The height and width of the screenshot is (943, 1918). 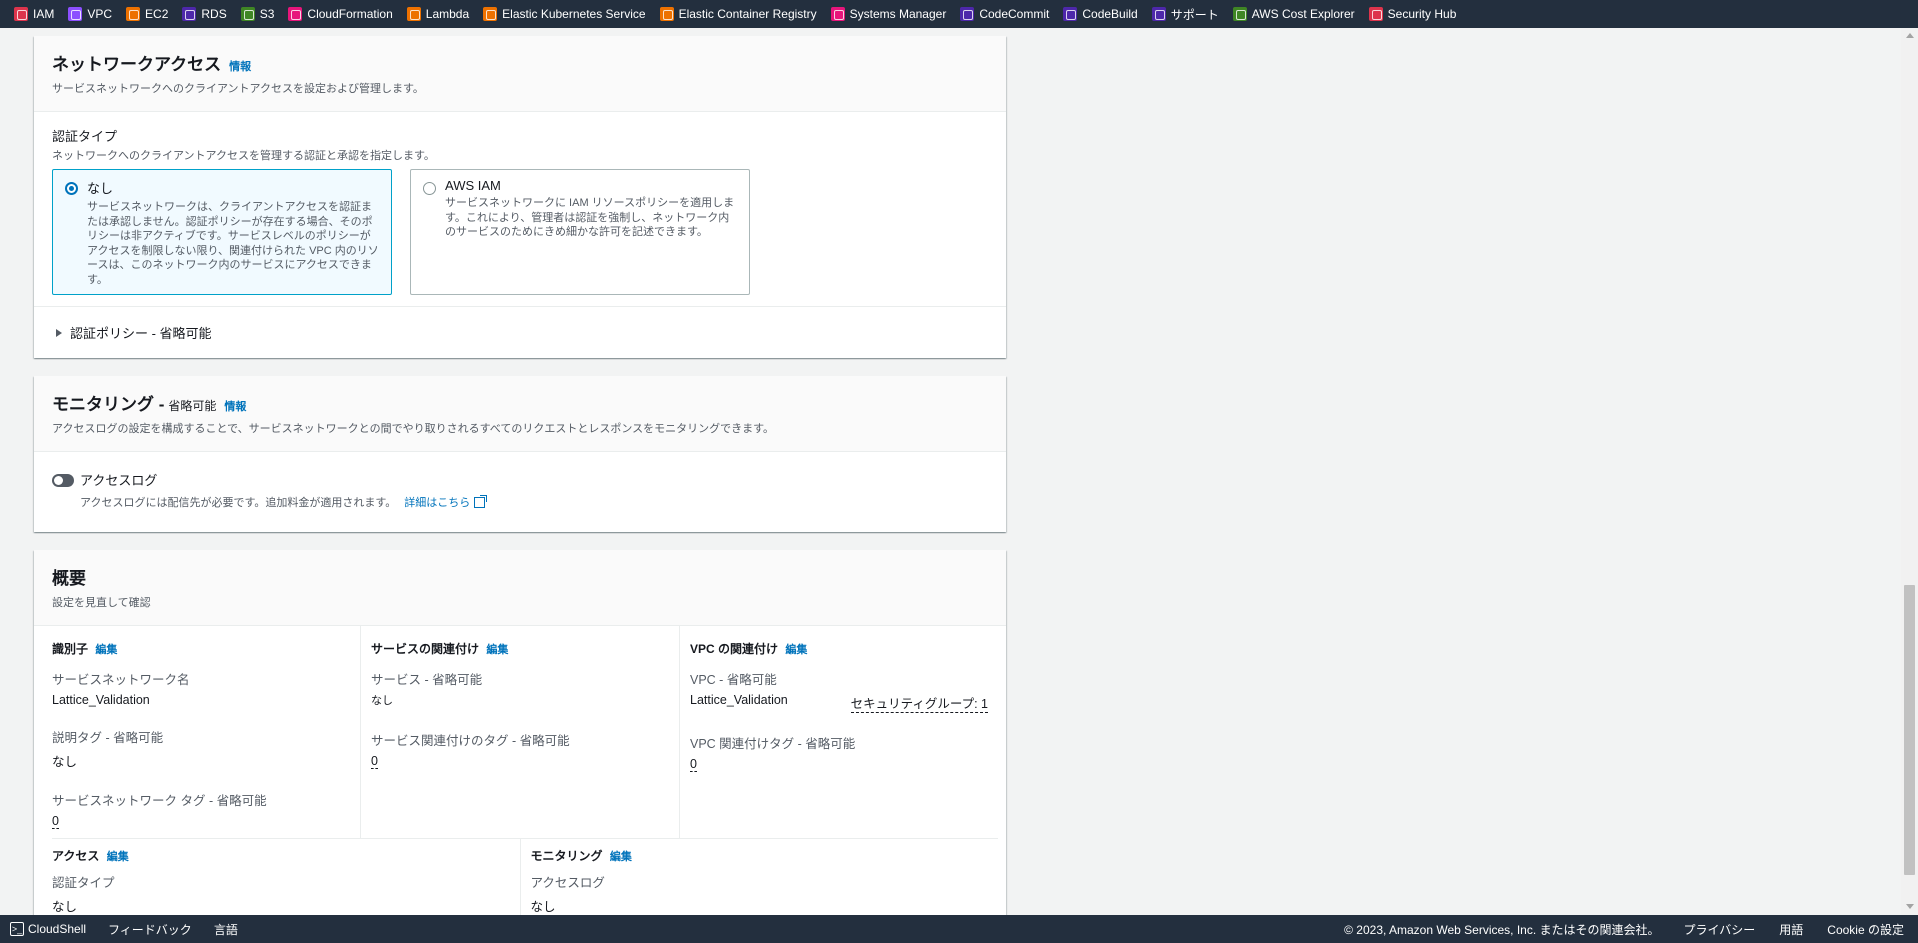 I want to click on favorite-label: Systems Manager, so click(x=898, y=14).